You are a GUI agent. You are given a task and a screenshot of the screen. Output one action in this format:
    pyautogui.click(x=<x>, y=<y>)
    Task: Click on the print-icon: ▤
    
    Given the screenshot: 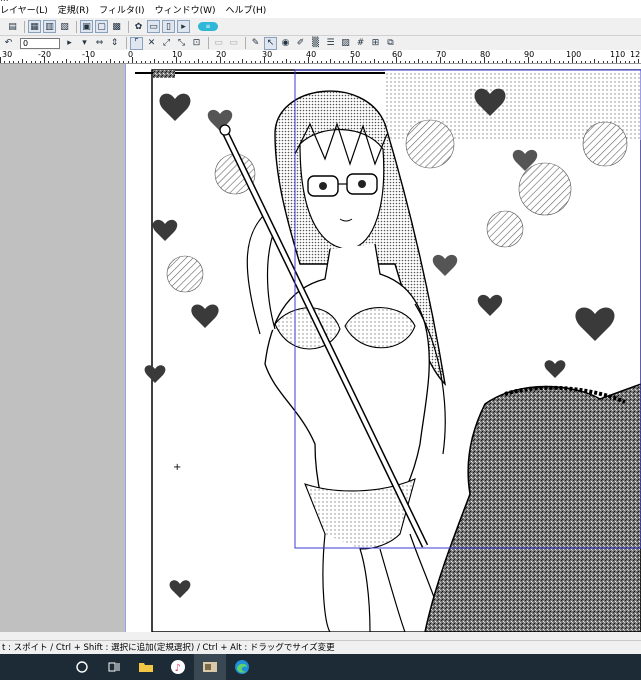 What is the action you would take?
    pyautogui.click(x=12, y=26)
    